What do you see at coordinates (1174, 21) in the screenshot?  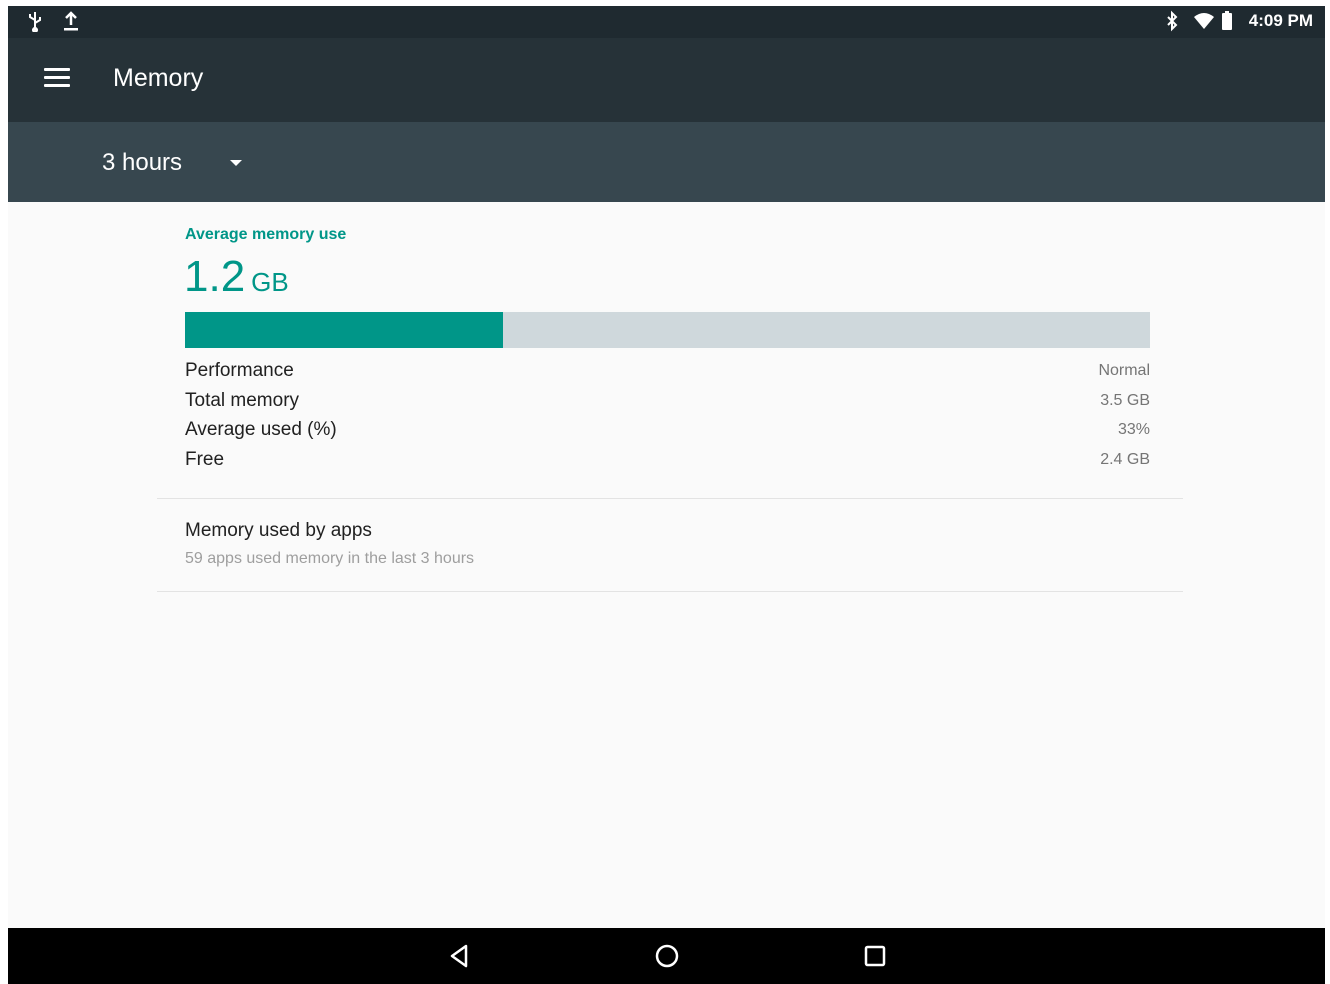 I see `bluetooth-icon` at bounding box center [1174, 21].